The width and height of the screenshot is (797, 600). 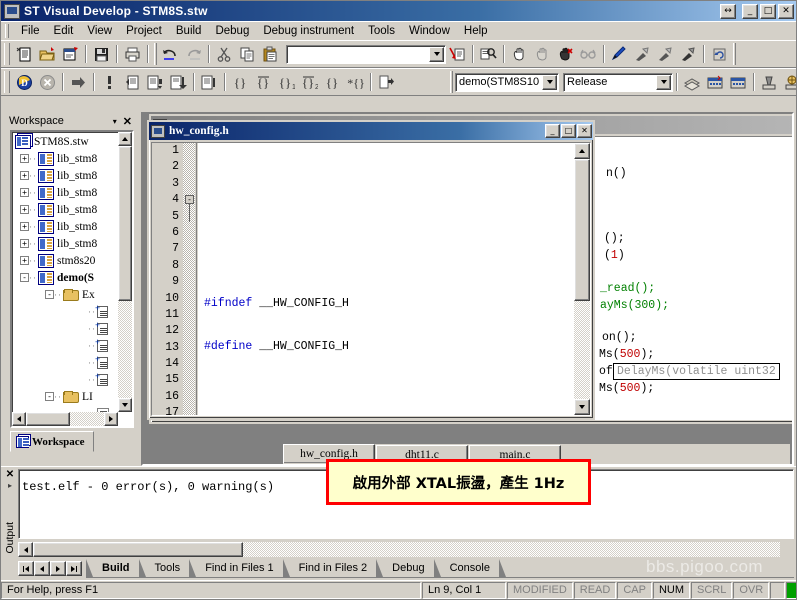 I want to click on tree-hscroll-thumb, so click(x=48, y=419).